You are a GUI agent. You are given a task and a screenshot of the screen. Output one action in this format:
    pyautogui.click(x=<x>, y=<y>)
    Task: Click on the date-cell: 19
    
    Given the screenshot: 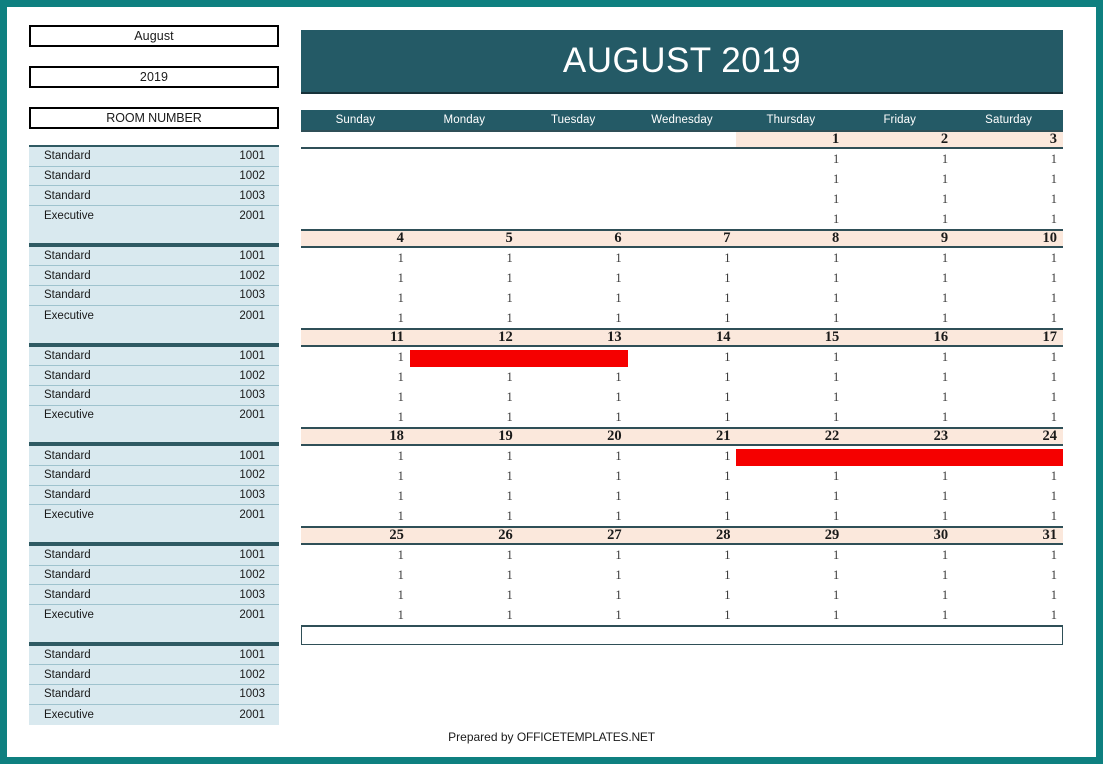 What is the action you would take?
    pyautogui.click(x=464, y=436)
    